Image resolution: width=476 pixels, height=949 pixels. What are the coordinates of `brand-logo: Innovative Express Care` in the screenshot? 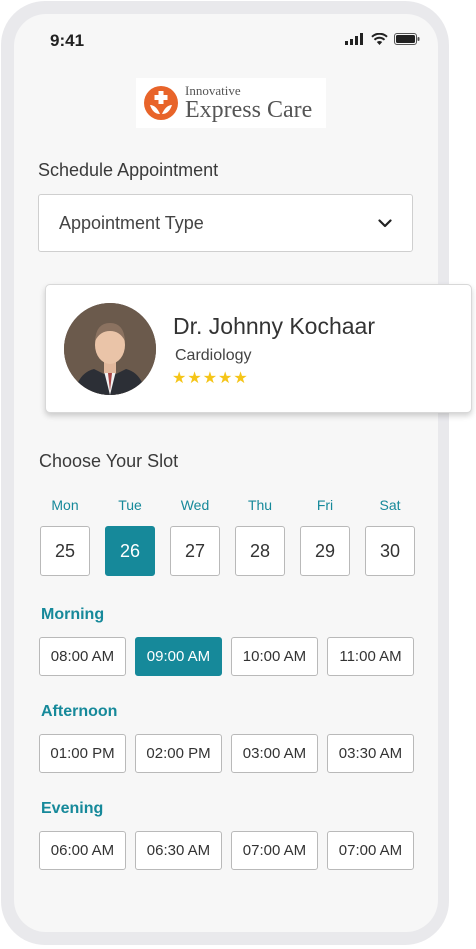 It's located at (231, 103).